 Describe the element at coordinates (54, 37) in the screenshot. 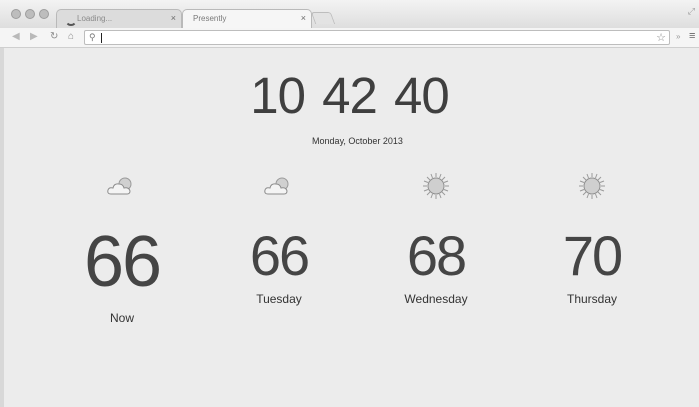

I see `reload-icon: ↻` at that location.